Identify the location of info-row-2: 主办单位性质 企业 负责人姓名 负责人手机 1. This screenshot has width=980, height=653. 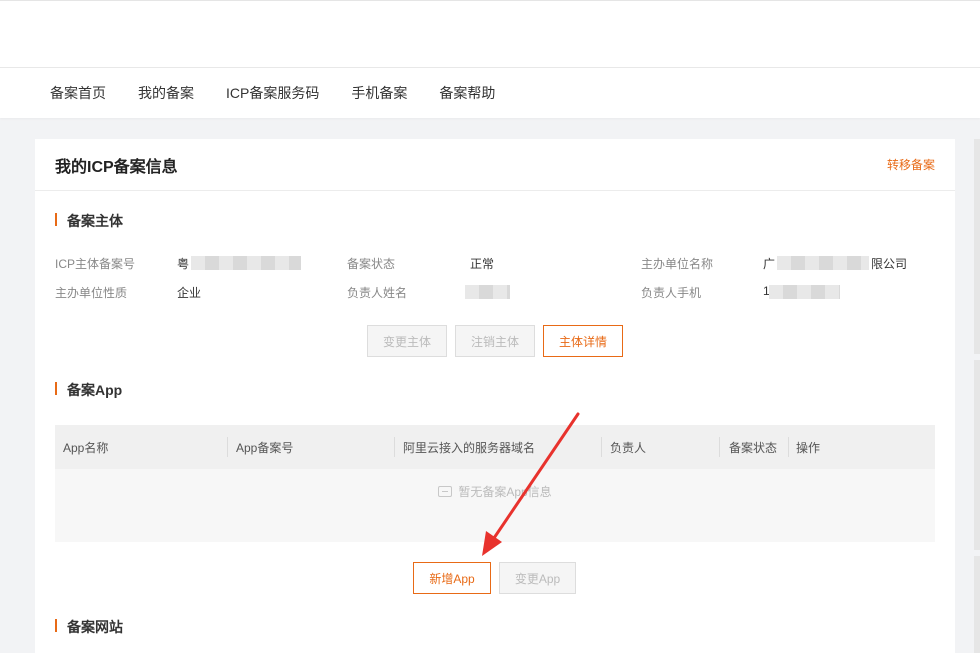
(495, 294).